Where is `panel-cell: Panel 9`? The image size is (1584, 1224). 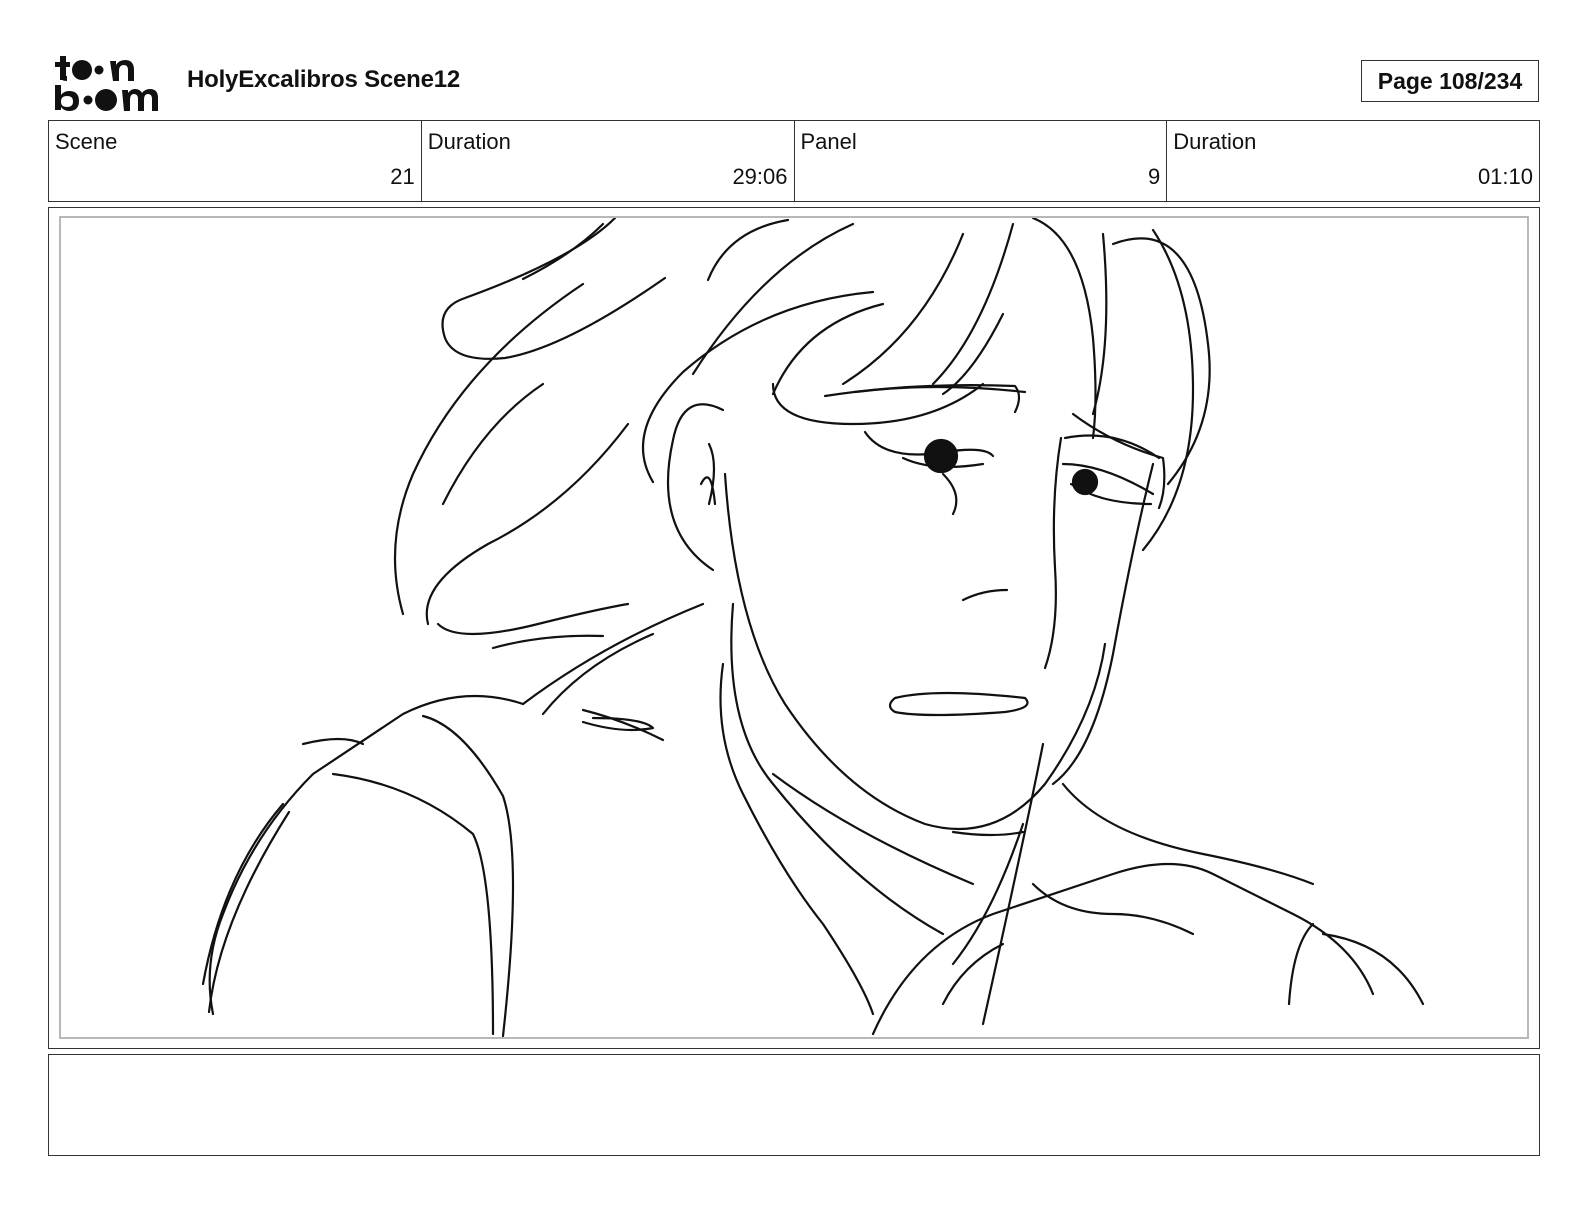 panel-cell: Panel 9 is located at coordinates (981, 161).